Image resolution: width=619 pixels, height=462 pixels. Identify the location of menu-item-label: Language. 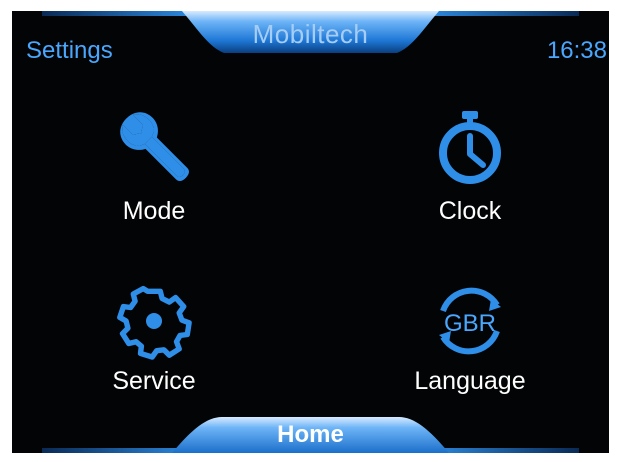
(470, 381).